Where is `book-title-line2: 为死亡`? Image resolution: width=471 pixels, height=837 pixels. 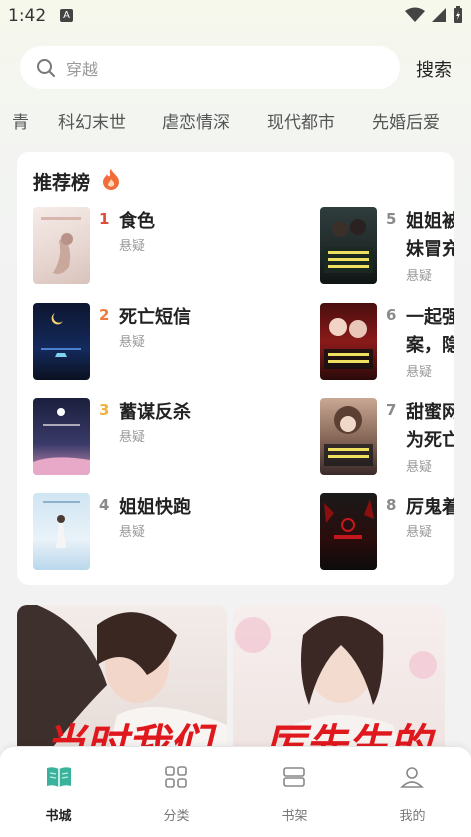
book-title-line2: 为死亡 is located at coordinates (430, 440).